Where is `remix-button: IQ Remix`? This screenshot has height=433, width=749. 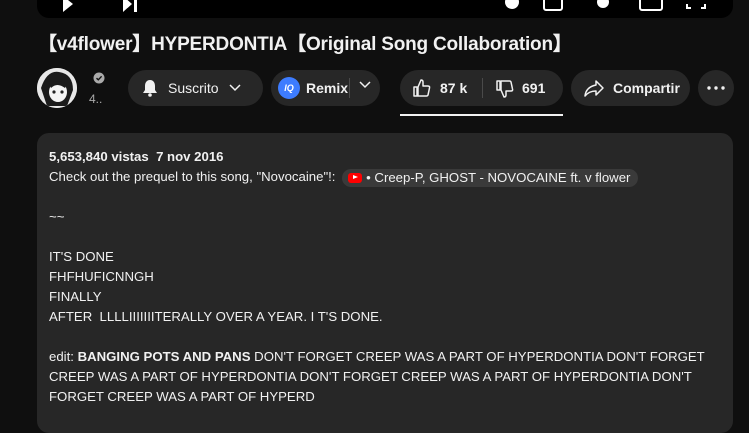 remix-button: IQ Remix is located at coordinates (325, 88).